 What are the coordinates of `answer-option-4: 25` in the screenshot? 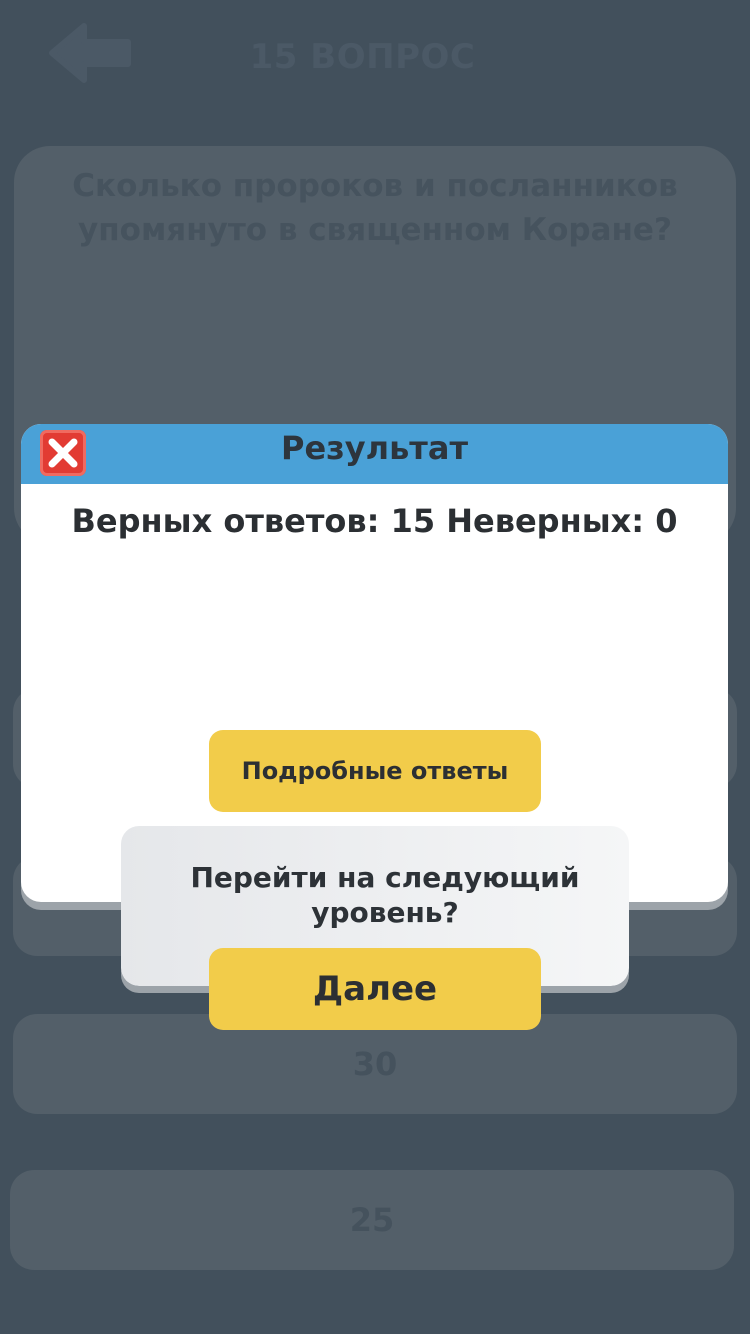 It's located at (372, 1220).